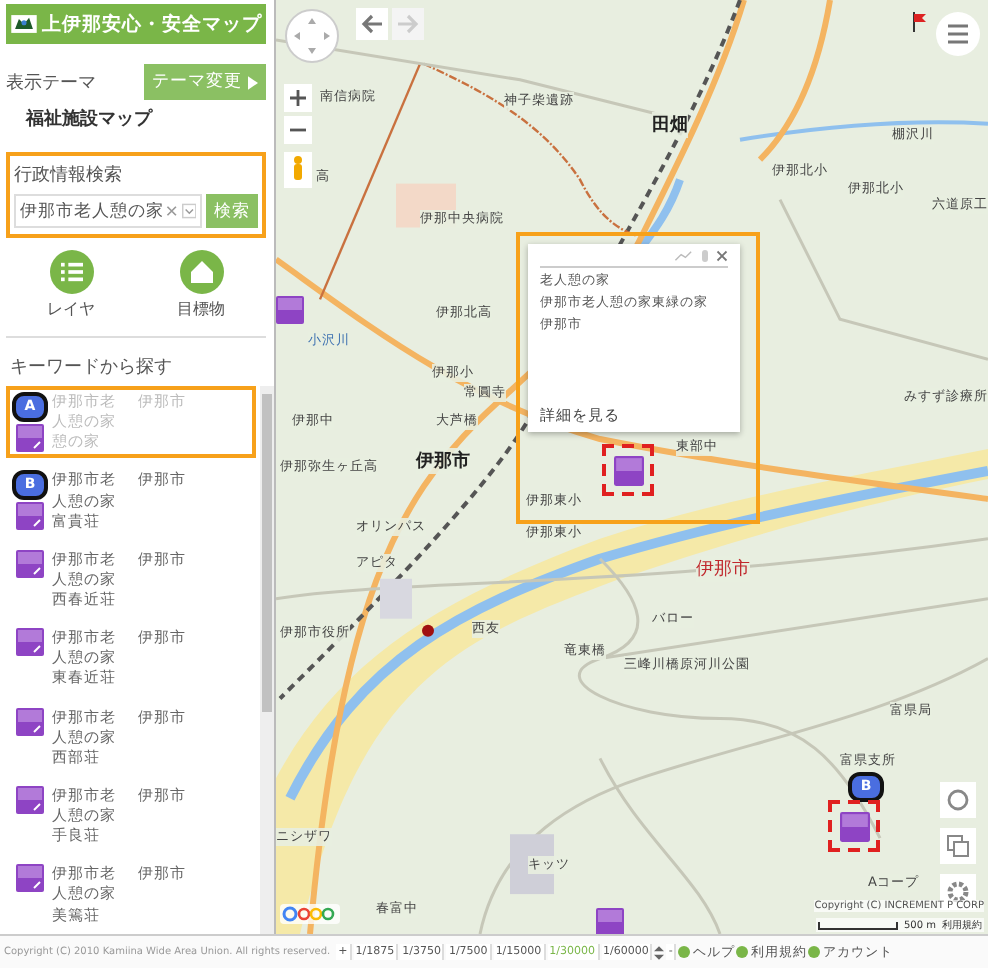 The height and width of the screenshot is (968, 988). Describe the element at coordinates (684, 256) in the screenshot. I see `route-icon` at that location.